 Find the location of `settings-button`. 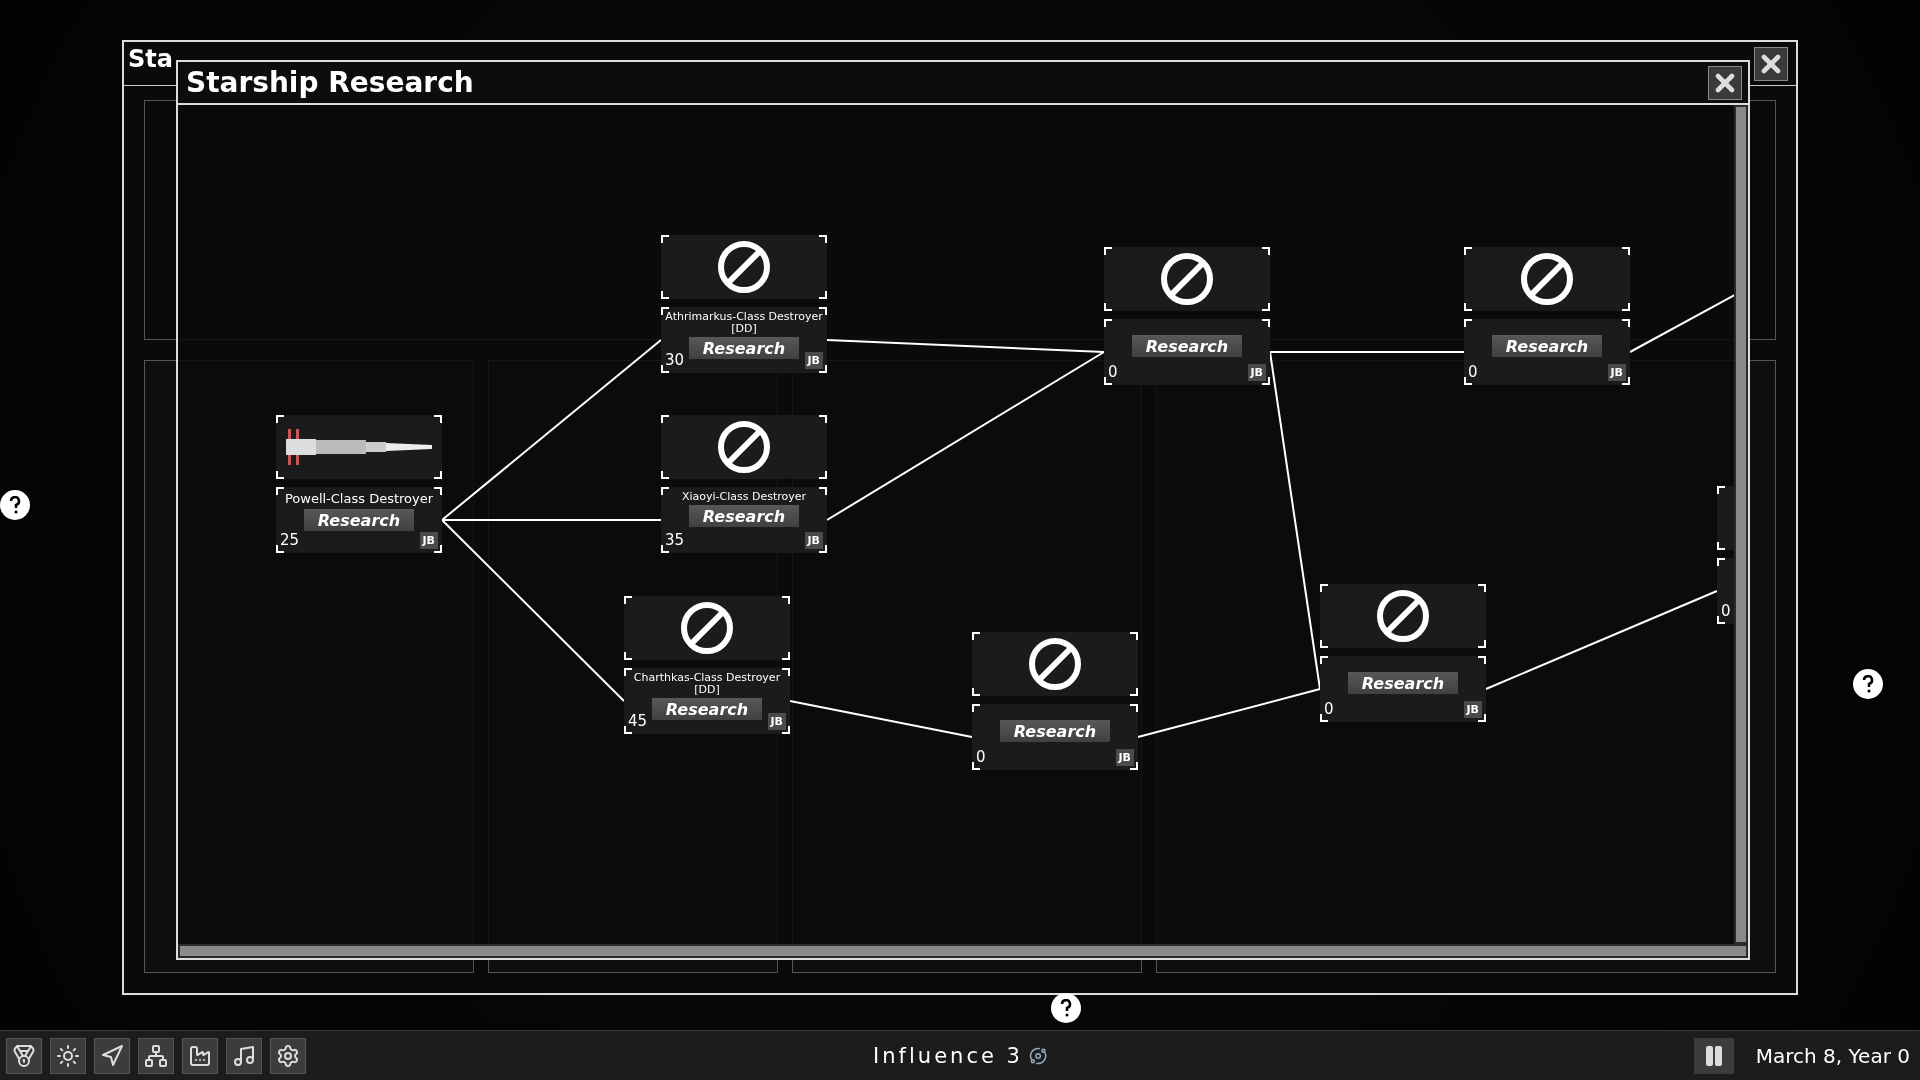

settings-button is located at coordinates (288, 1055).